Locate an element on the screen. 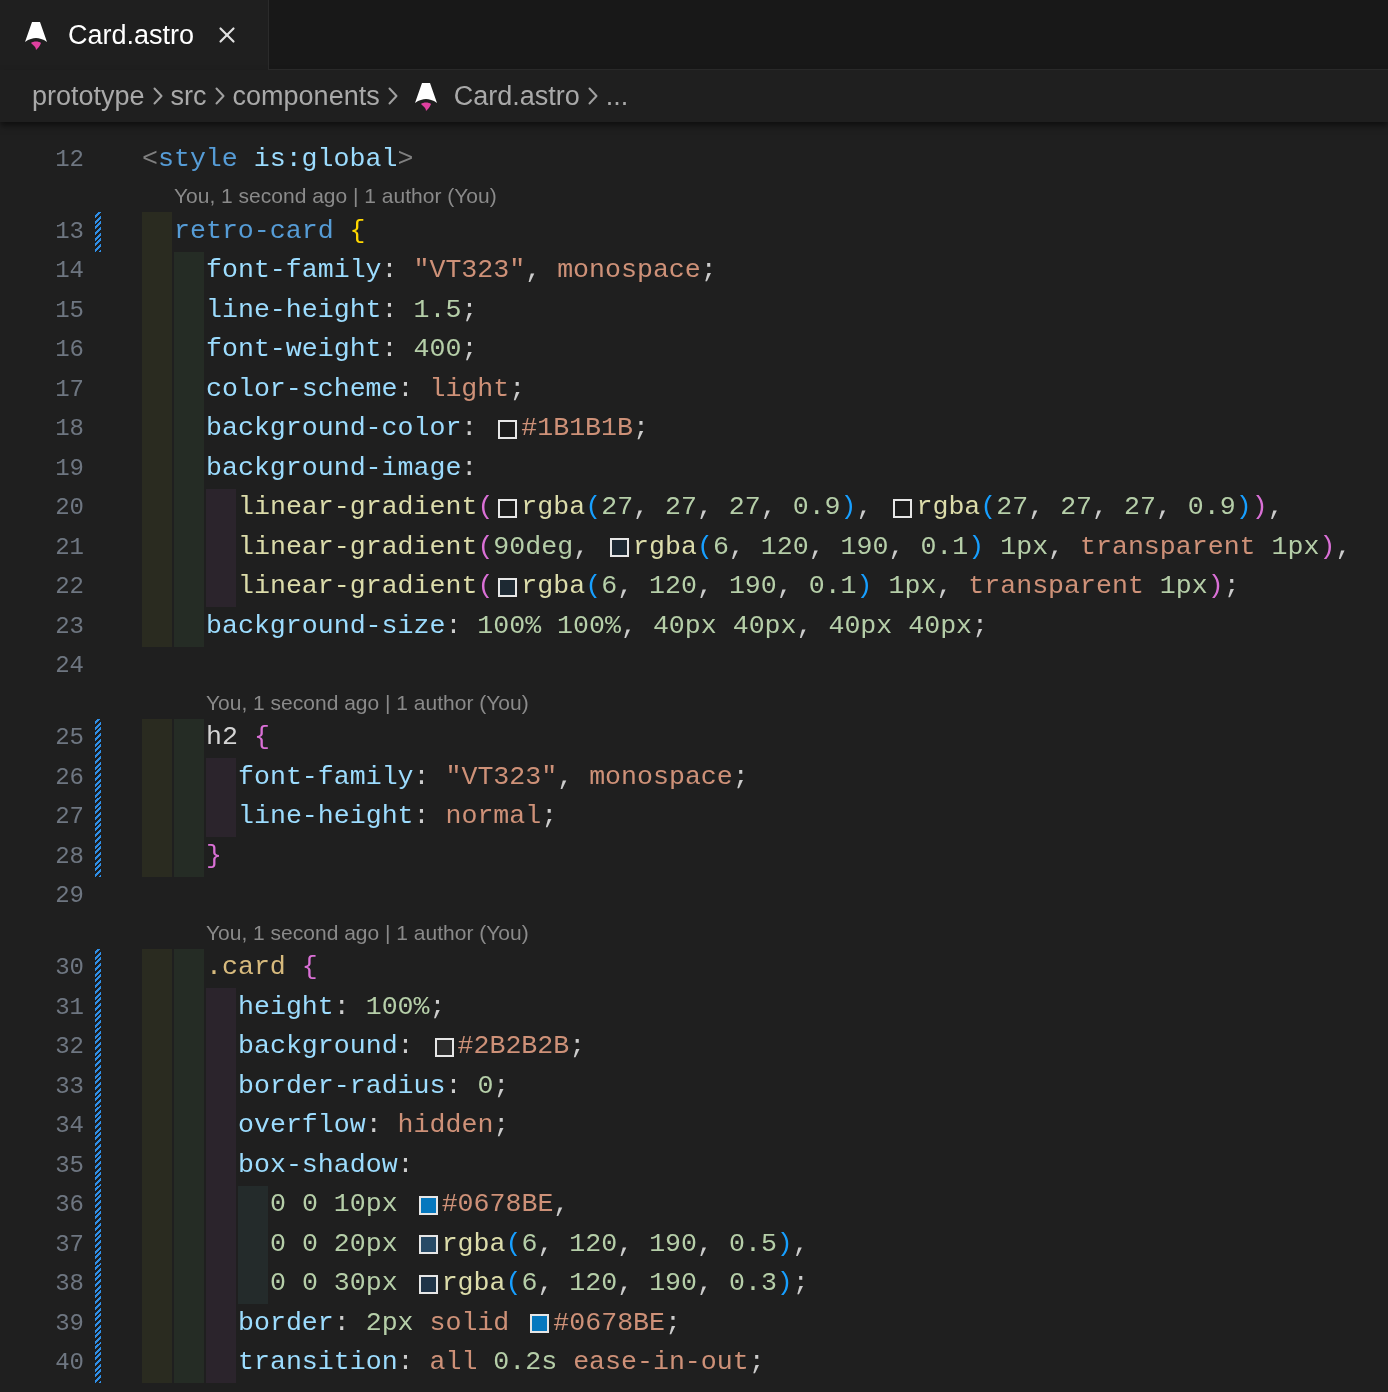 Image resolution: width=1388 pixels, height=1392 pixels. editor-tab: Card.astro is located at coordinates (134, 35).